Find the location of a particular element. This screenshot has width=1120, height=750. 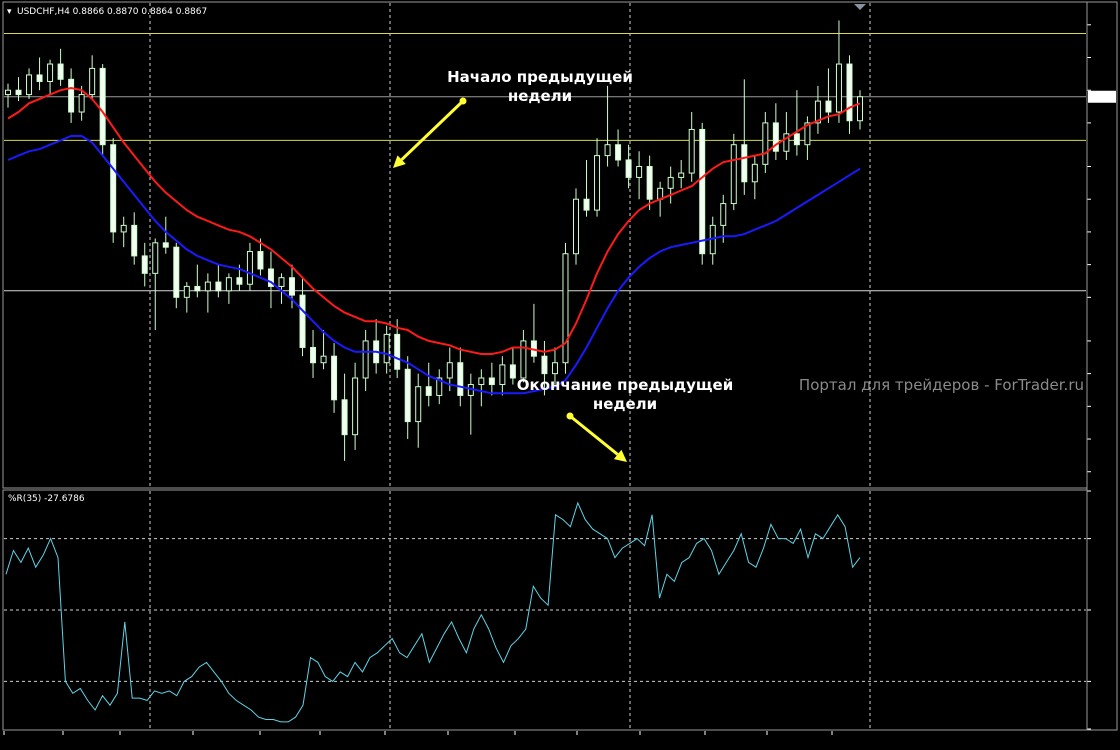

annotation-end-line1: Окончание предыдущей is located at coordinates (625, 385).